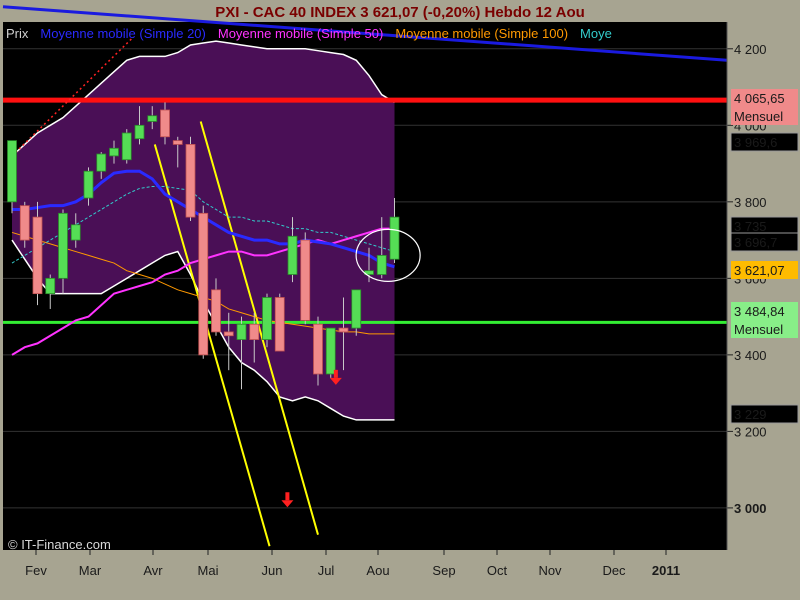 The image size is (800, 600). I want to click on x-tick-label: Aou, so click(377, 570).